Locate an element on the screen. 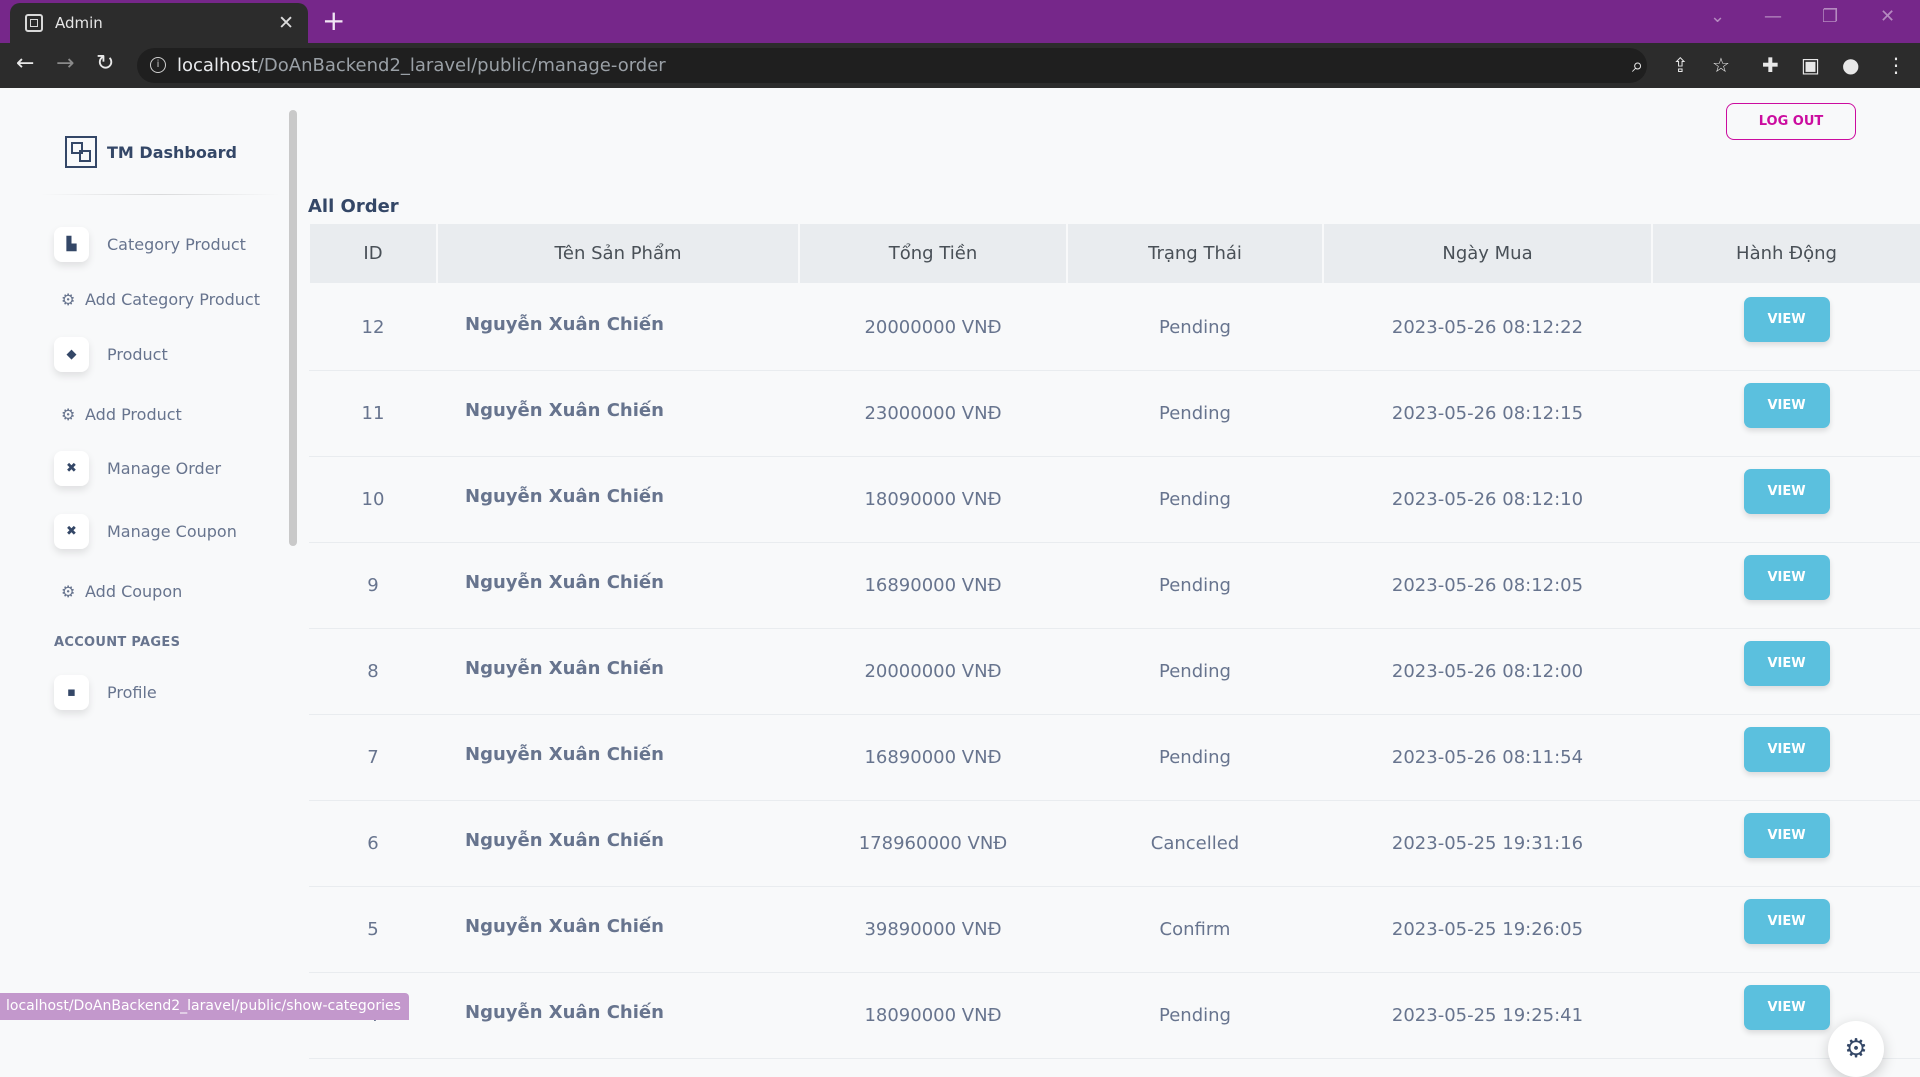  order-total-text: 39890000 VNĐ is located at coordinates (933, 929).